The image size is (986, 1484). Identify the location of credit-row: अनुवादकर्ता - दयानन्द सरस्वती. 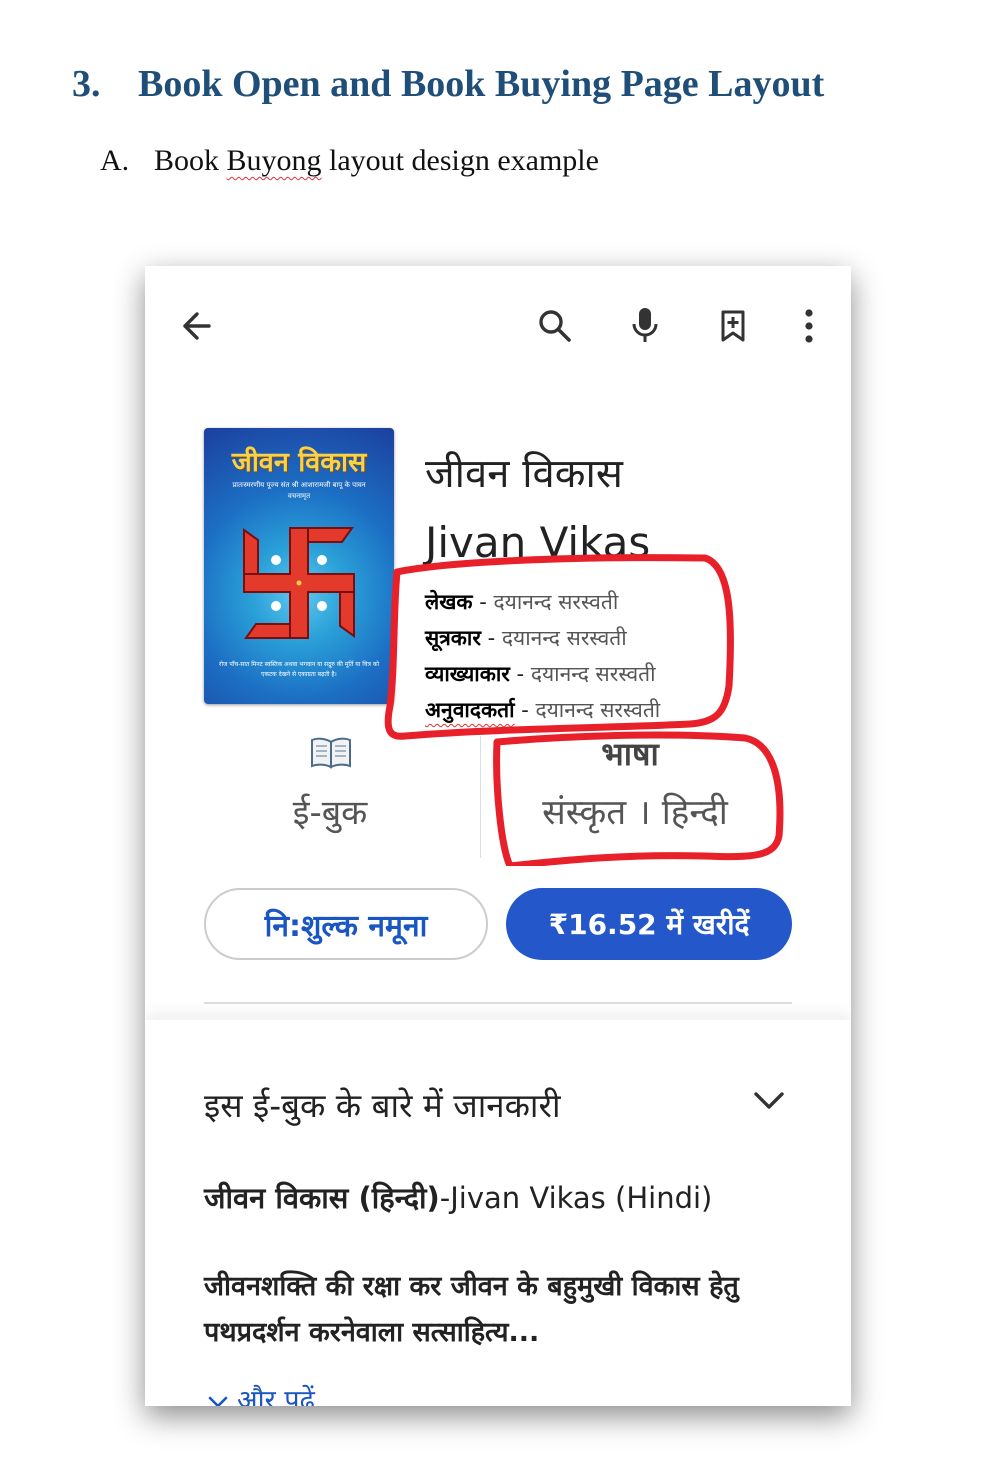
(542, 710).